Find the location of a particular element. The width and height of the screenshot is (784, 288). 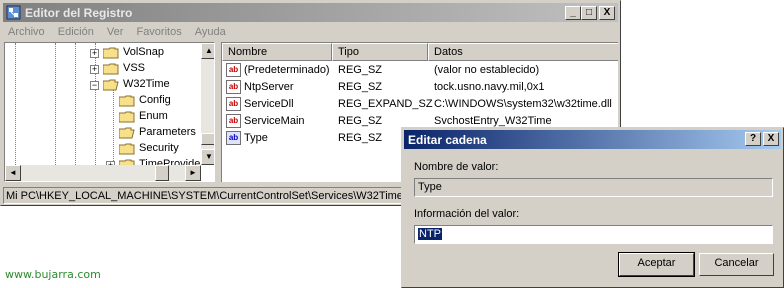

menu-favoritos: Favoritos is located at coordinates (158, 32).